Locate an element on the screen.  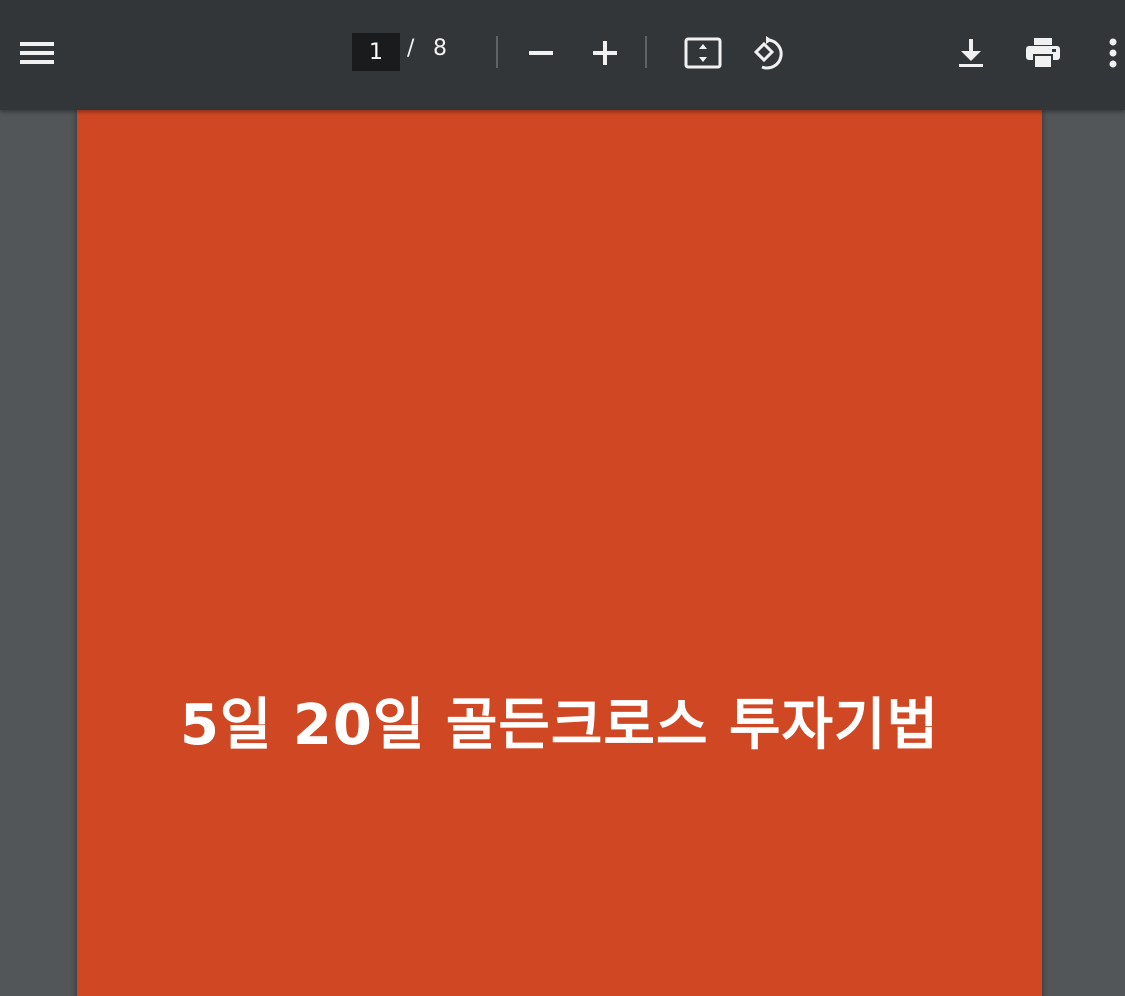
more-vertical-icon is located at coordinates (1113, 53).